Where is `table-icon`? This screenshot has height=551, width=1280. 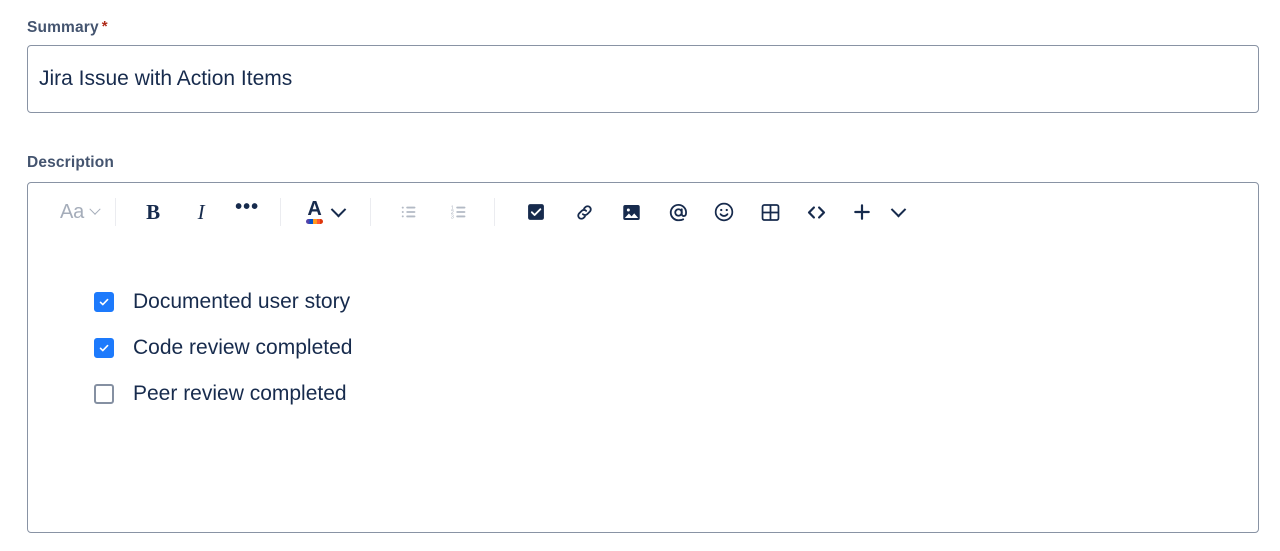
table-icon is located at coordinates (770, 212).